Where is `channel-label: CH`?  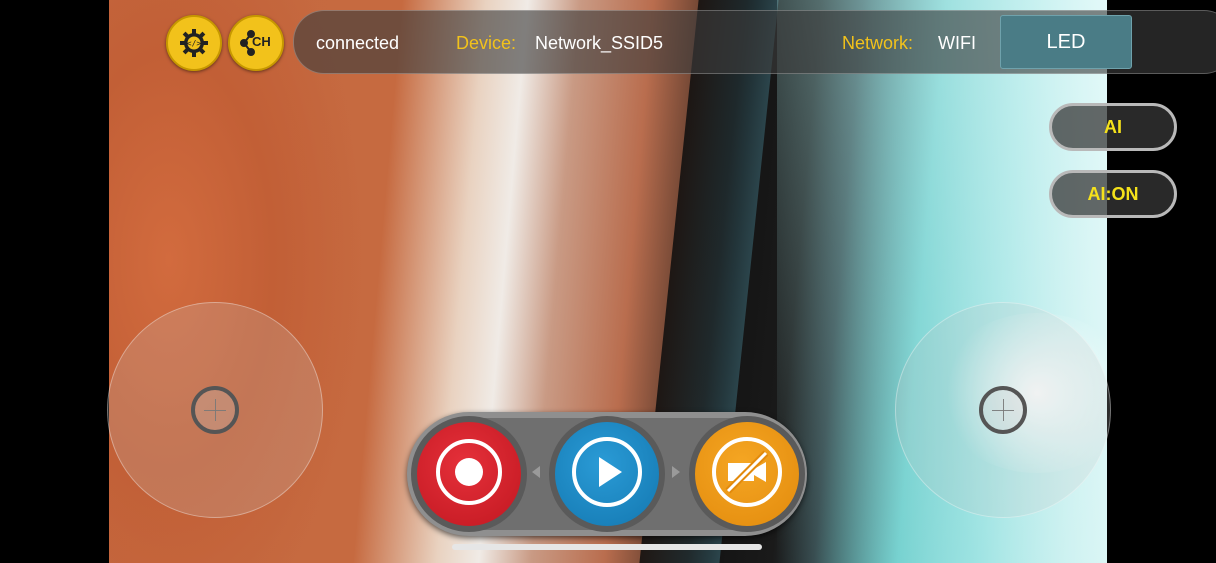
channel-label: CH is located at coordinates (261, 41).